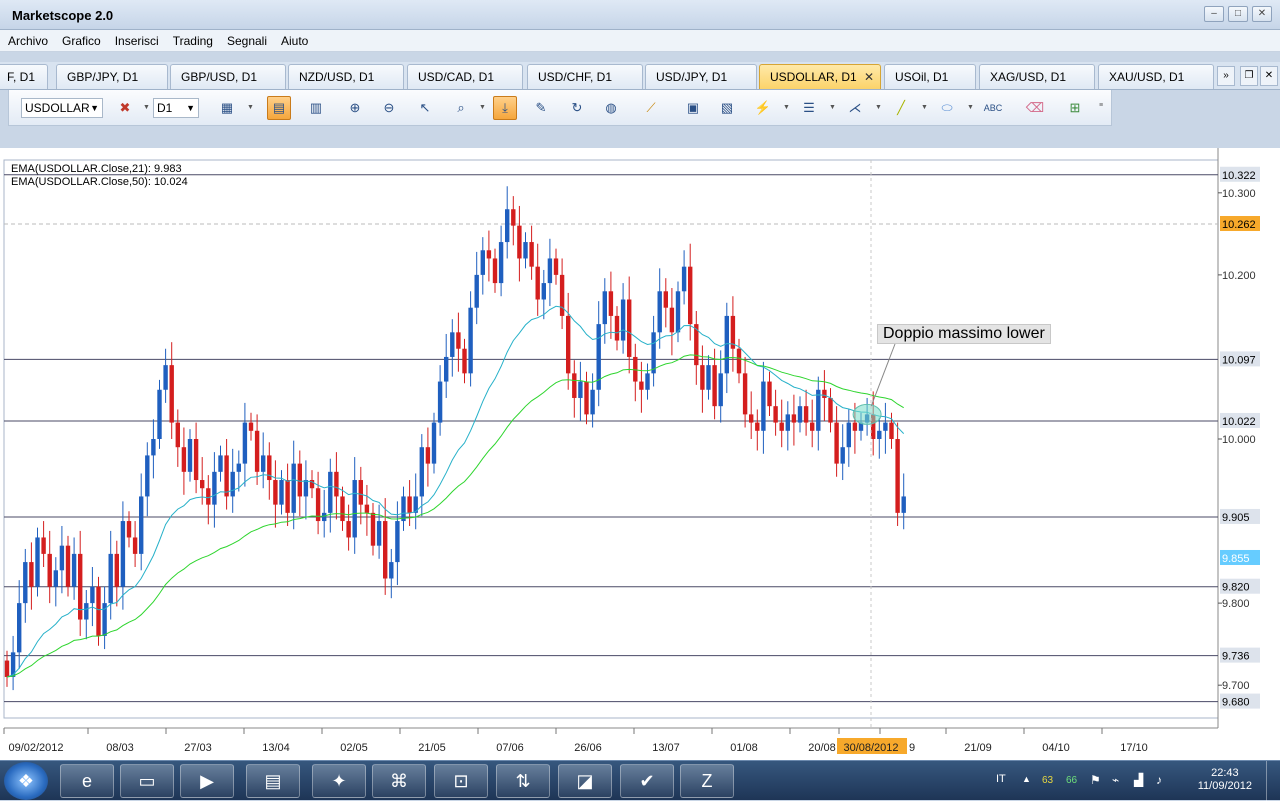  I want to click on marketscope-icon: ▤, so click(273, 781).